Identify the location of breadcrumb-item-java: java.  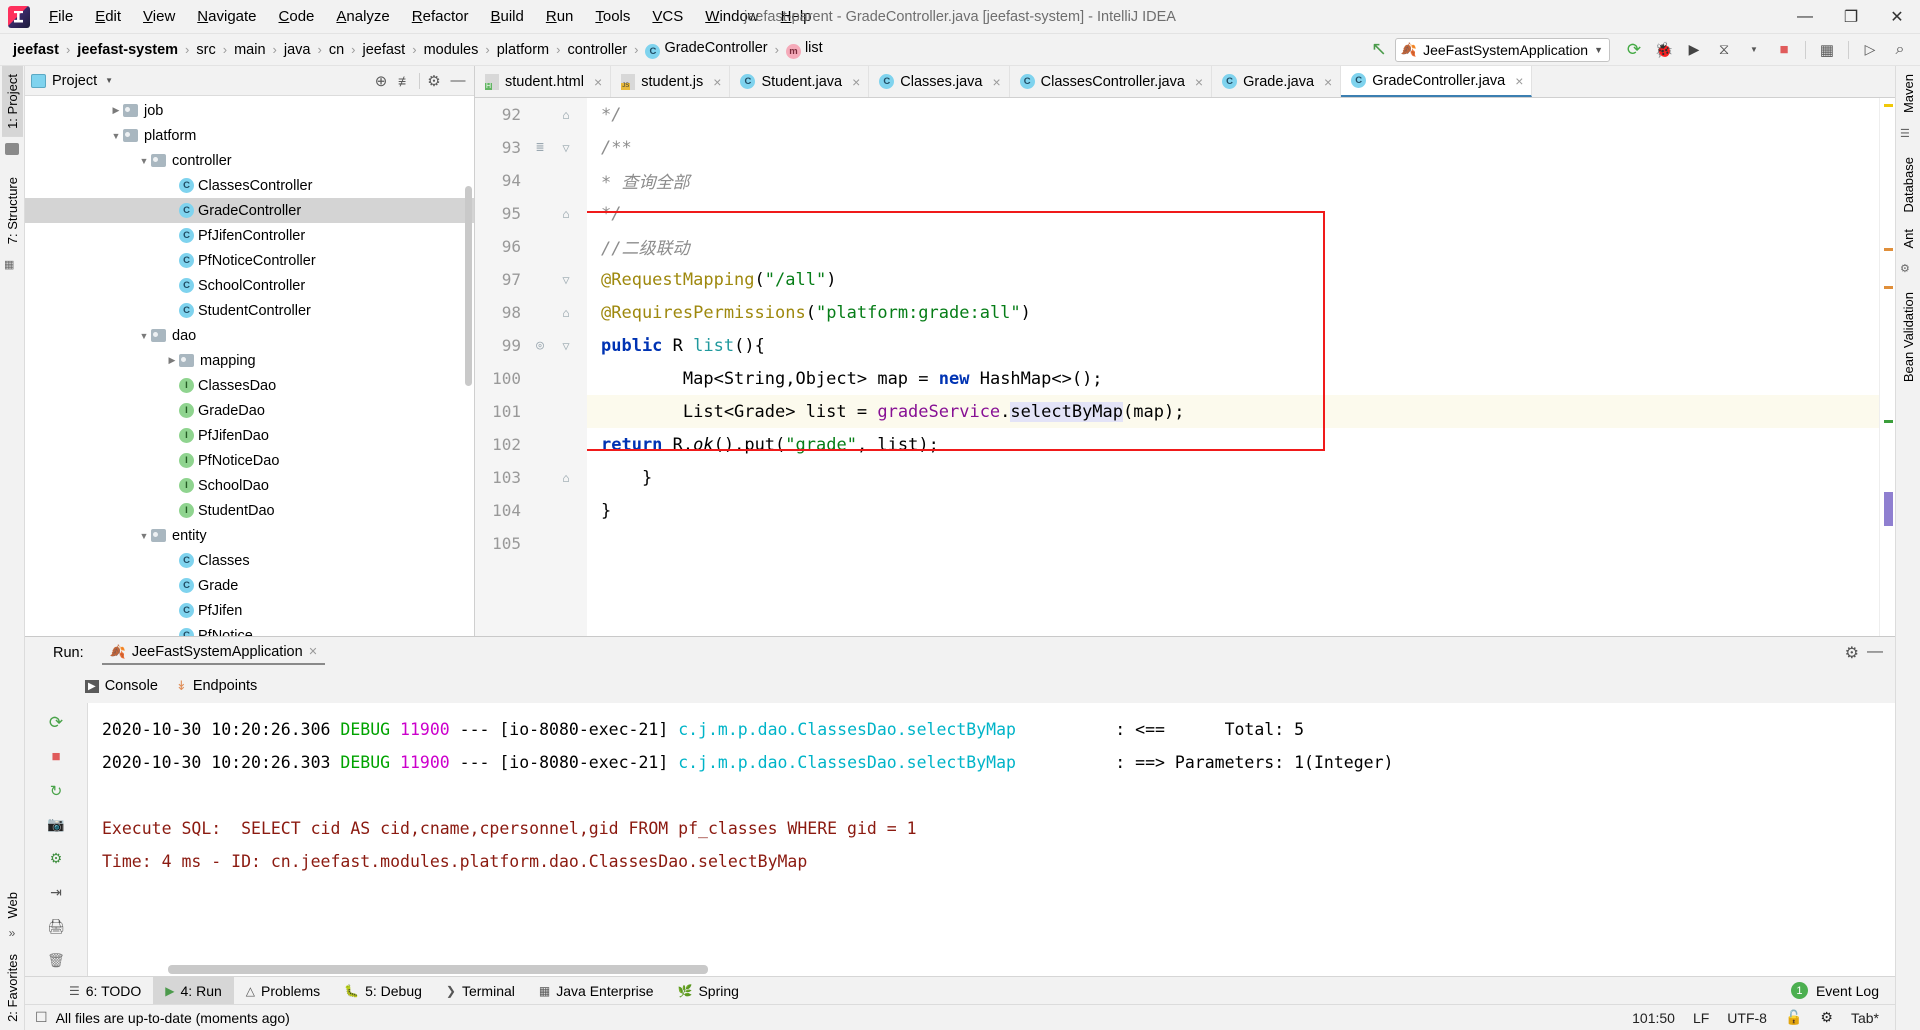
(297, 50).